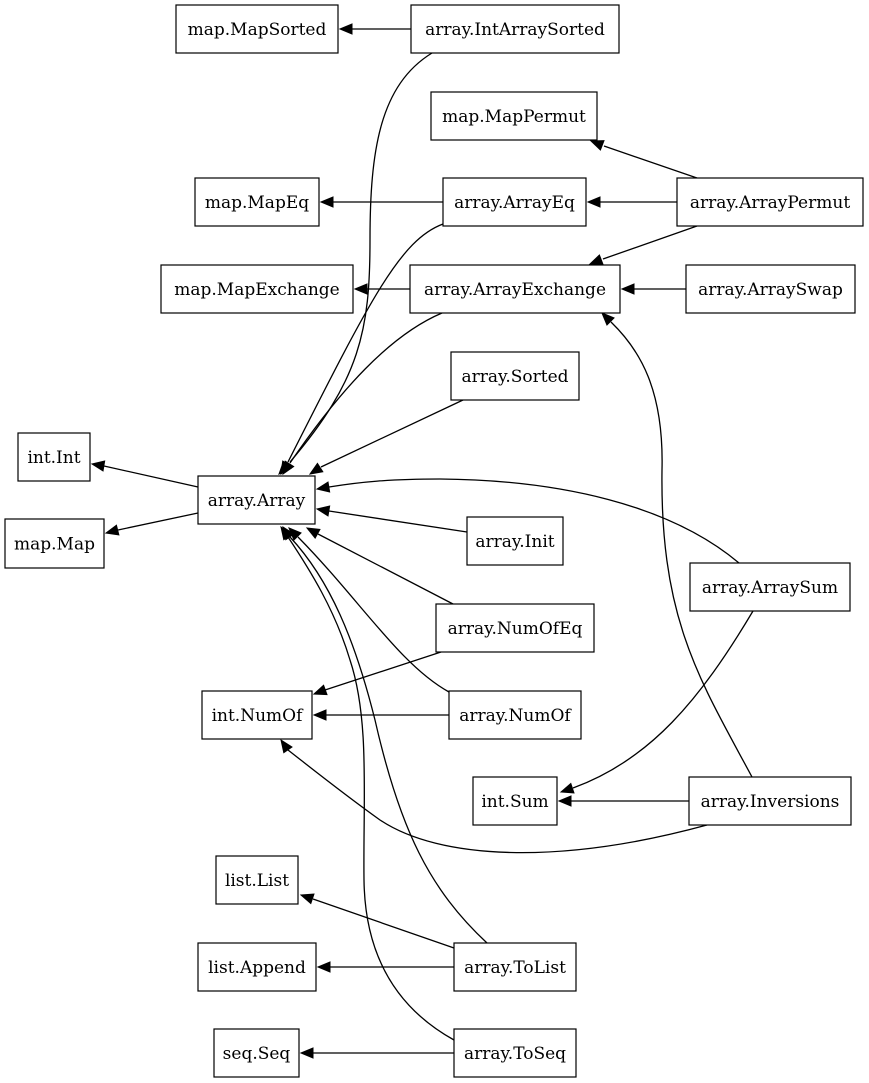 The image size is (869, 1083). I want to click on node-array-sorted: array.Sorted, so click(515, 376).